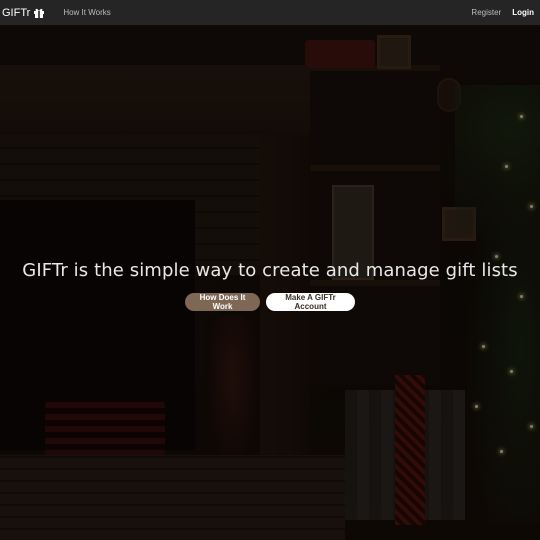 The width and height of the screenshot is (540, 540). I want to click on cta-row: How Does It Work Make A GIFTr Account, so click(270, 302).